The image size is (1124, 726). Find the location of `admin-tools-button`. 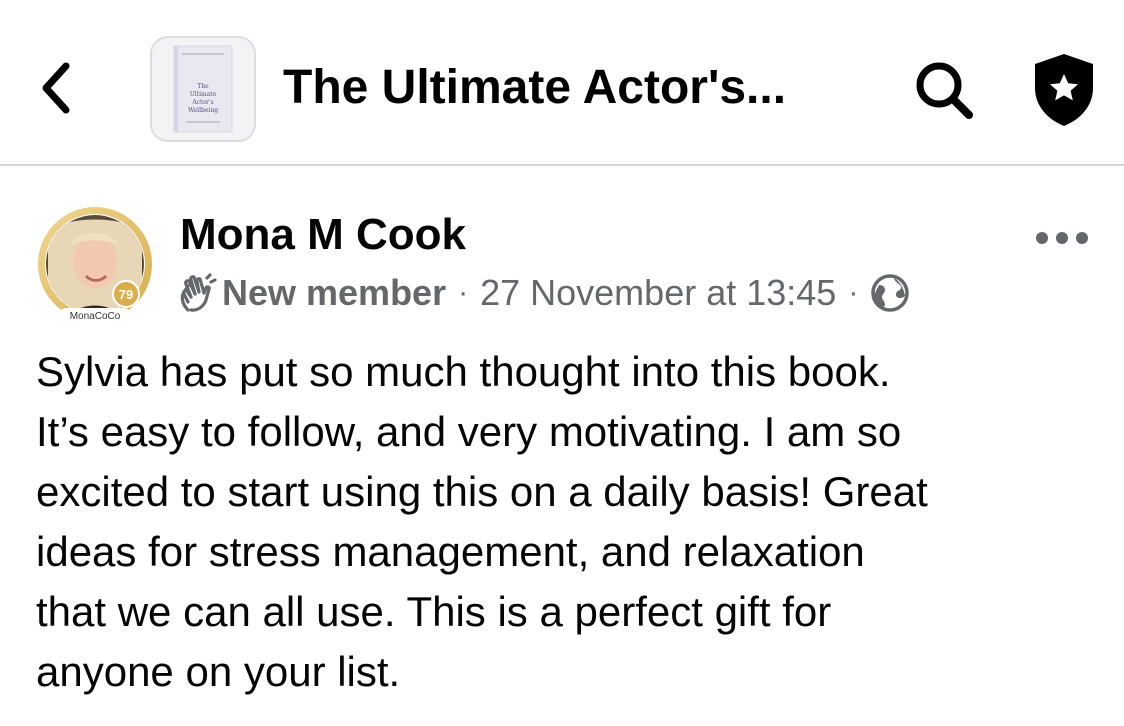

admin-tools-button is located at coordinates (1064, 90).